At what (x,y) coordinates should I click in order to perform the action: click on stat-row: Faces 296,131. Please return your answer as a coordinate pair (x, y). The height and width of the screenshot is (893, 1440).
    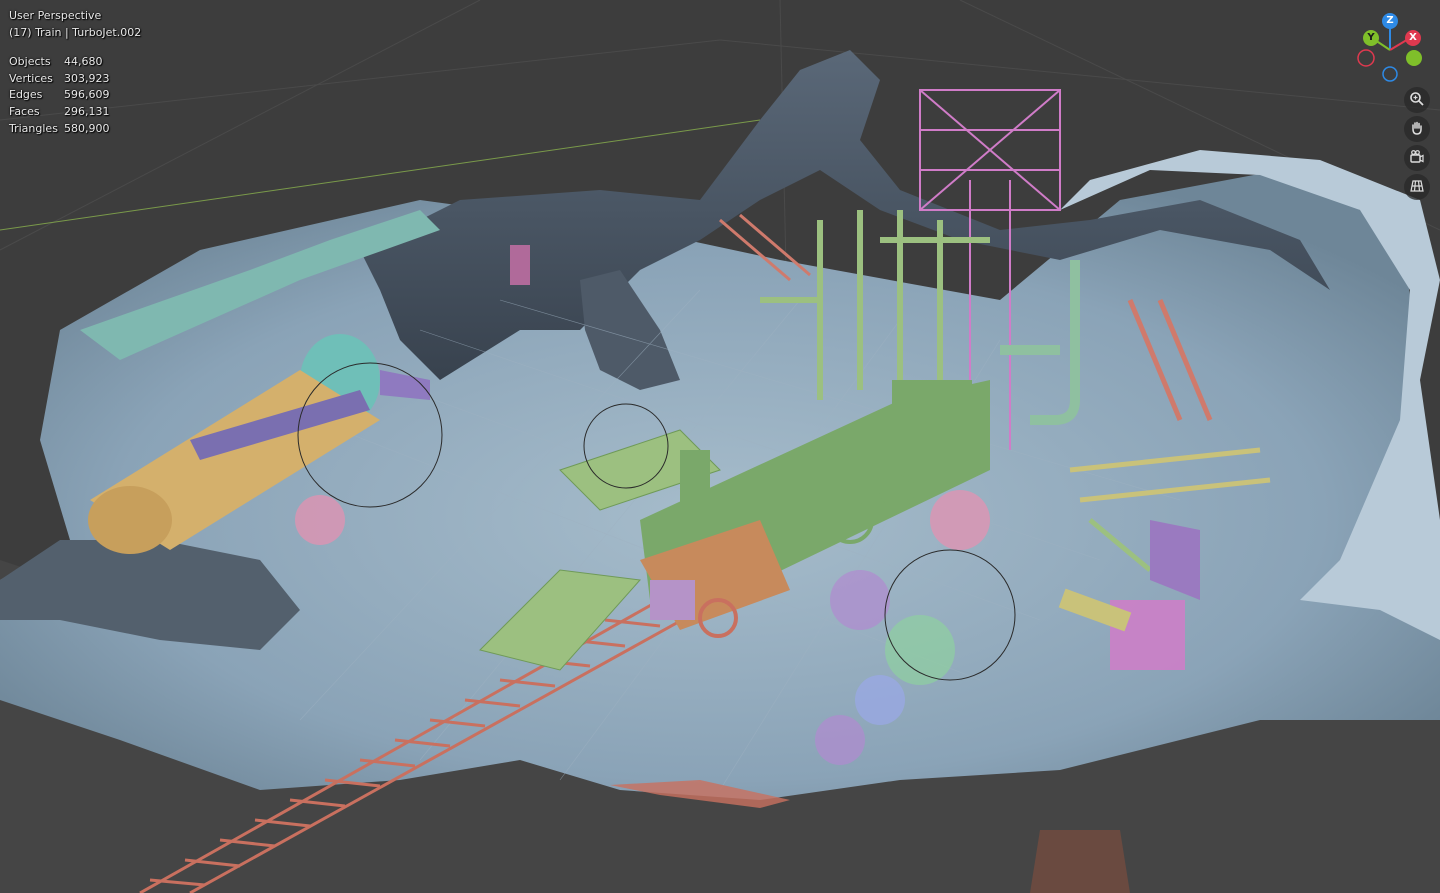
    Looking at the image, I should click on (59, 111).